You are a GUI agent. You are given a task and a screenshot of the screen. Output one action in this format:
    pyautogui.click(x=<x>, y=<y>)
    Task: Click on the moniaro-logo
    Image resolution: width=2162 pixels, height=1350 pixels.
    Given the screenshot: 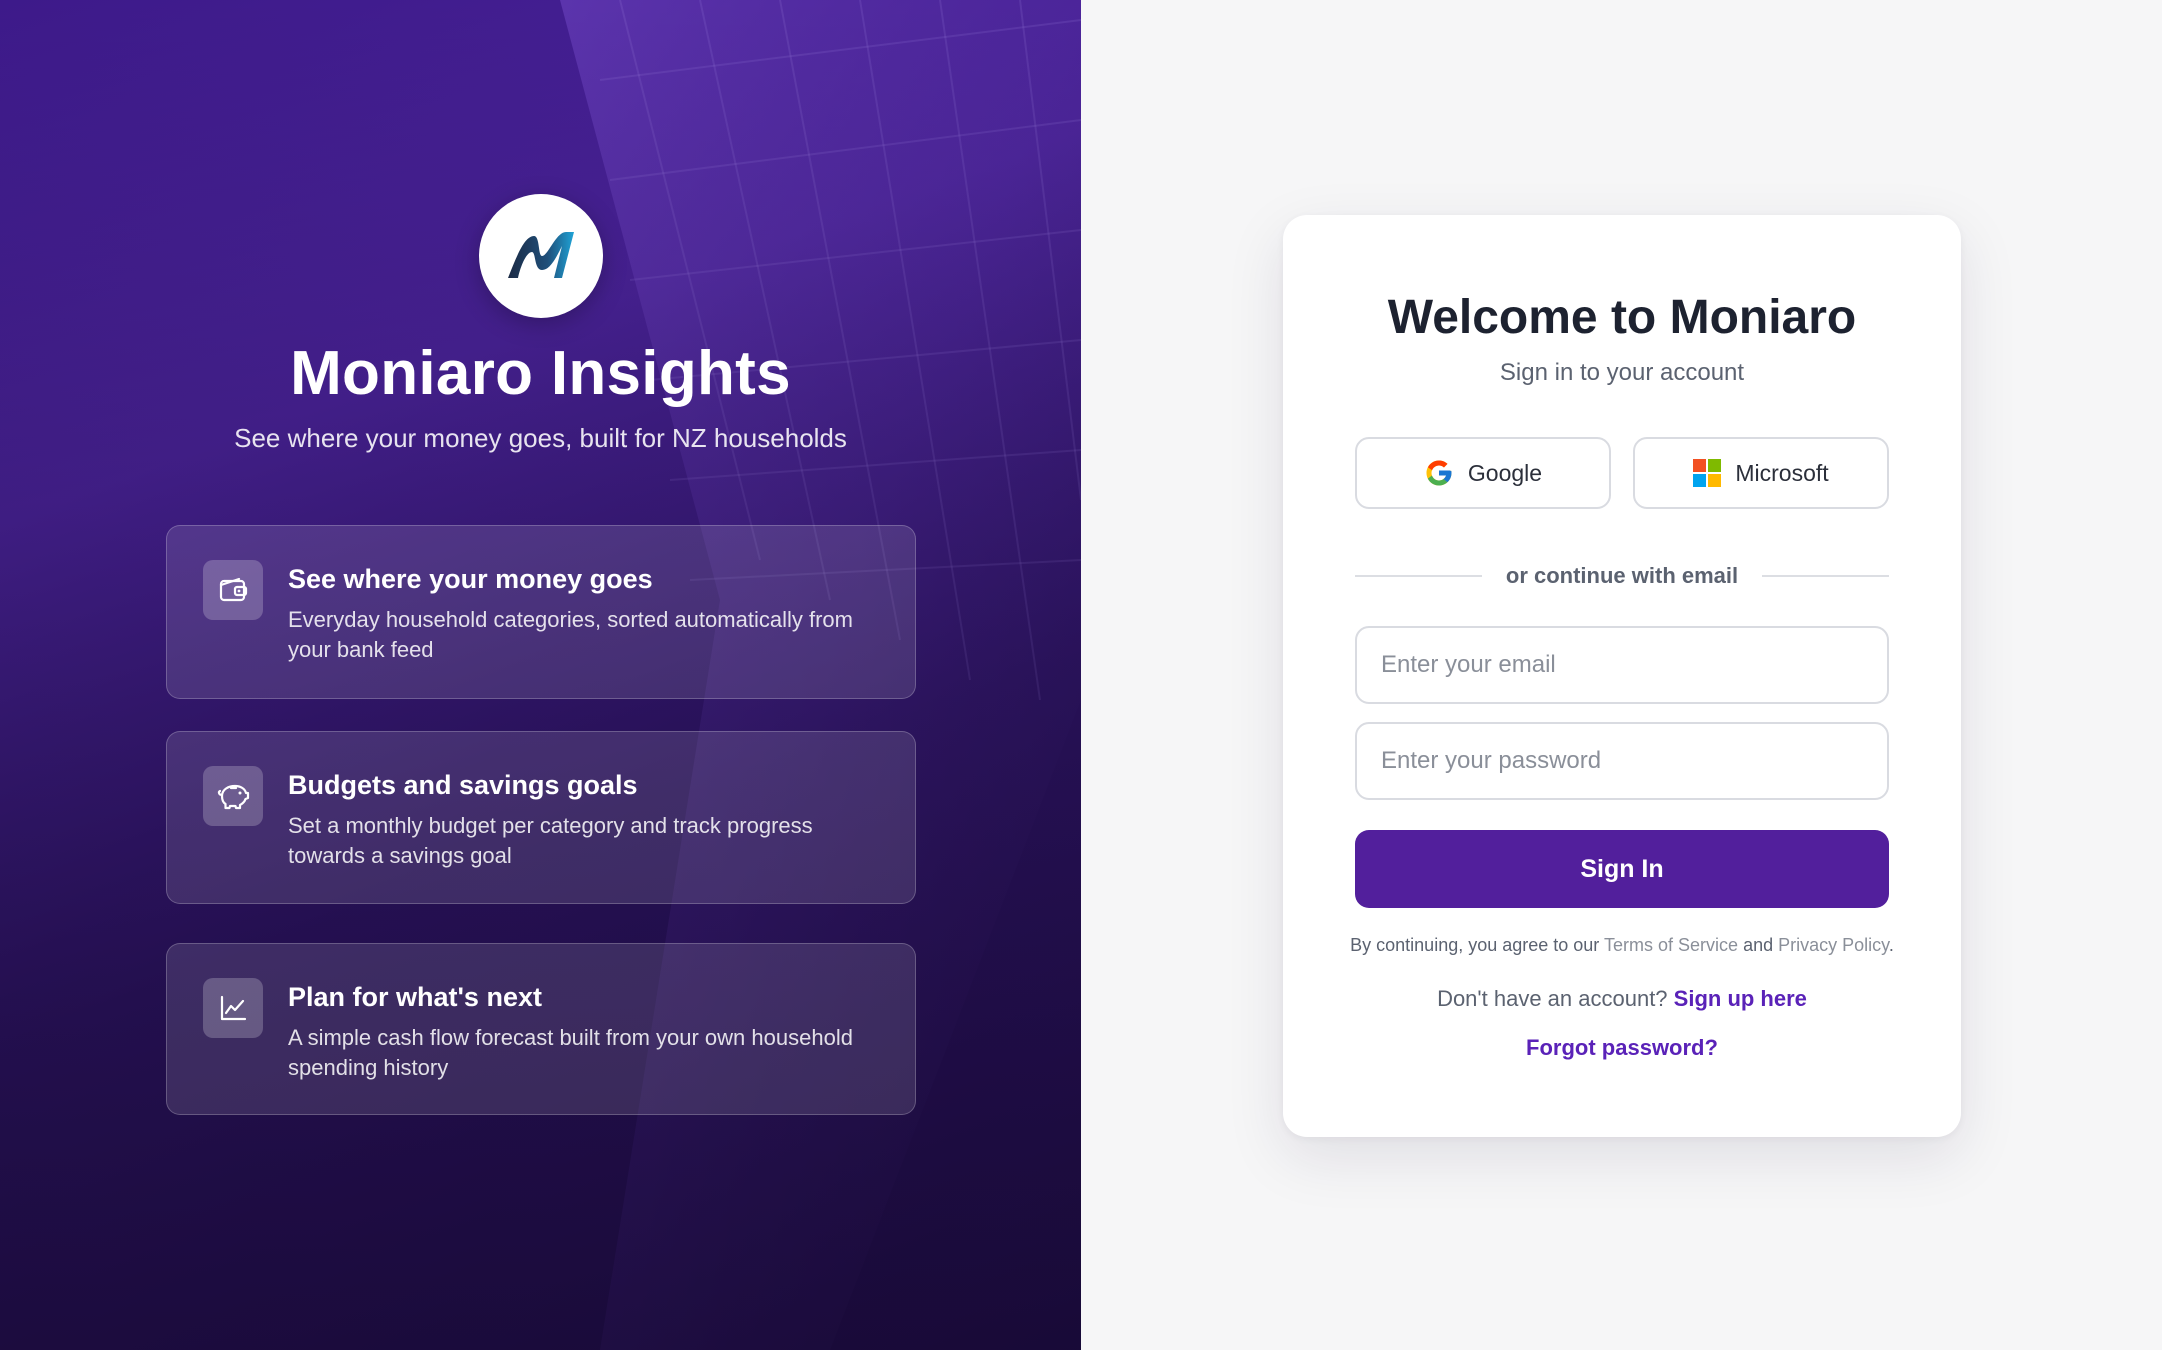 What is the action you would take?
    pyautogui.click(x=540, y=256)
    